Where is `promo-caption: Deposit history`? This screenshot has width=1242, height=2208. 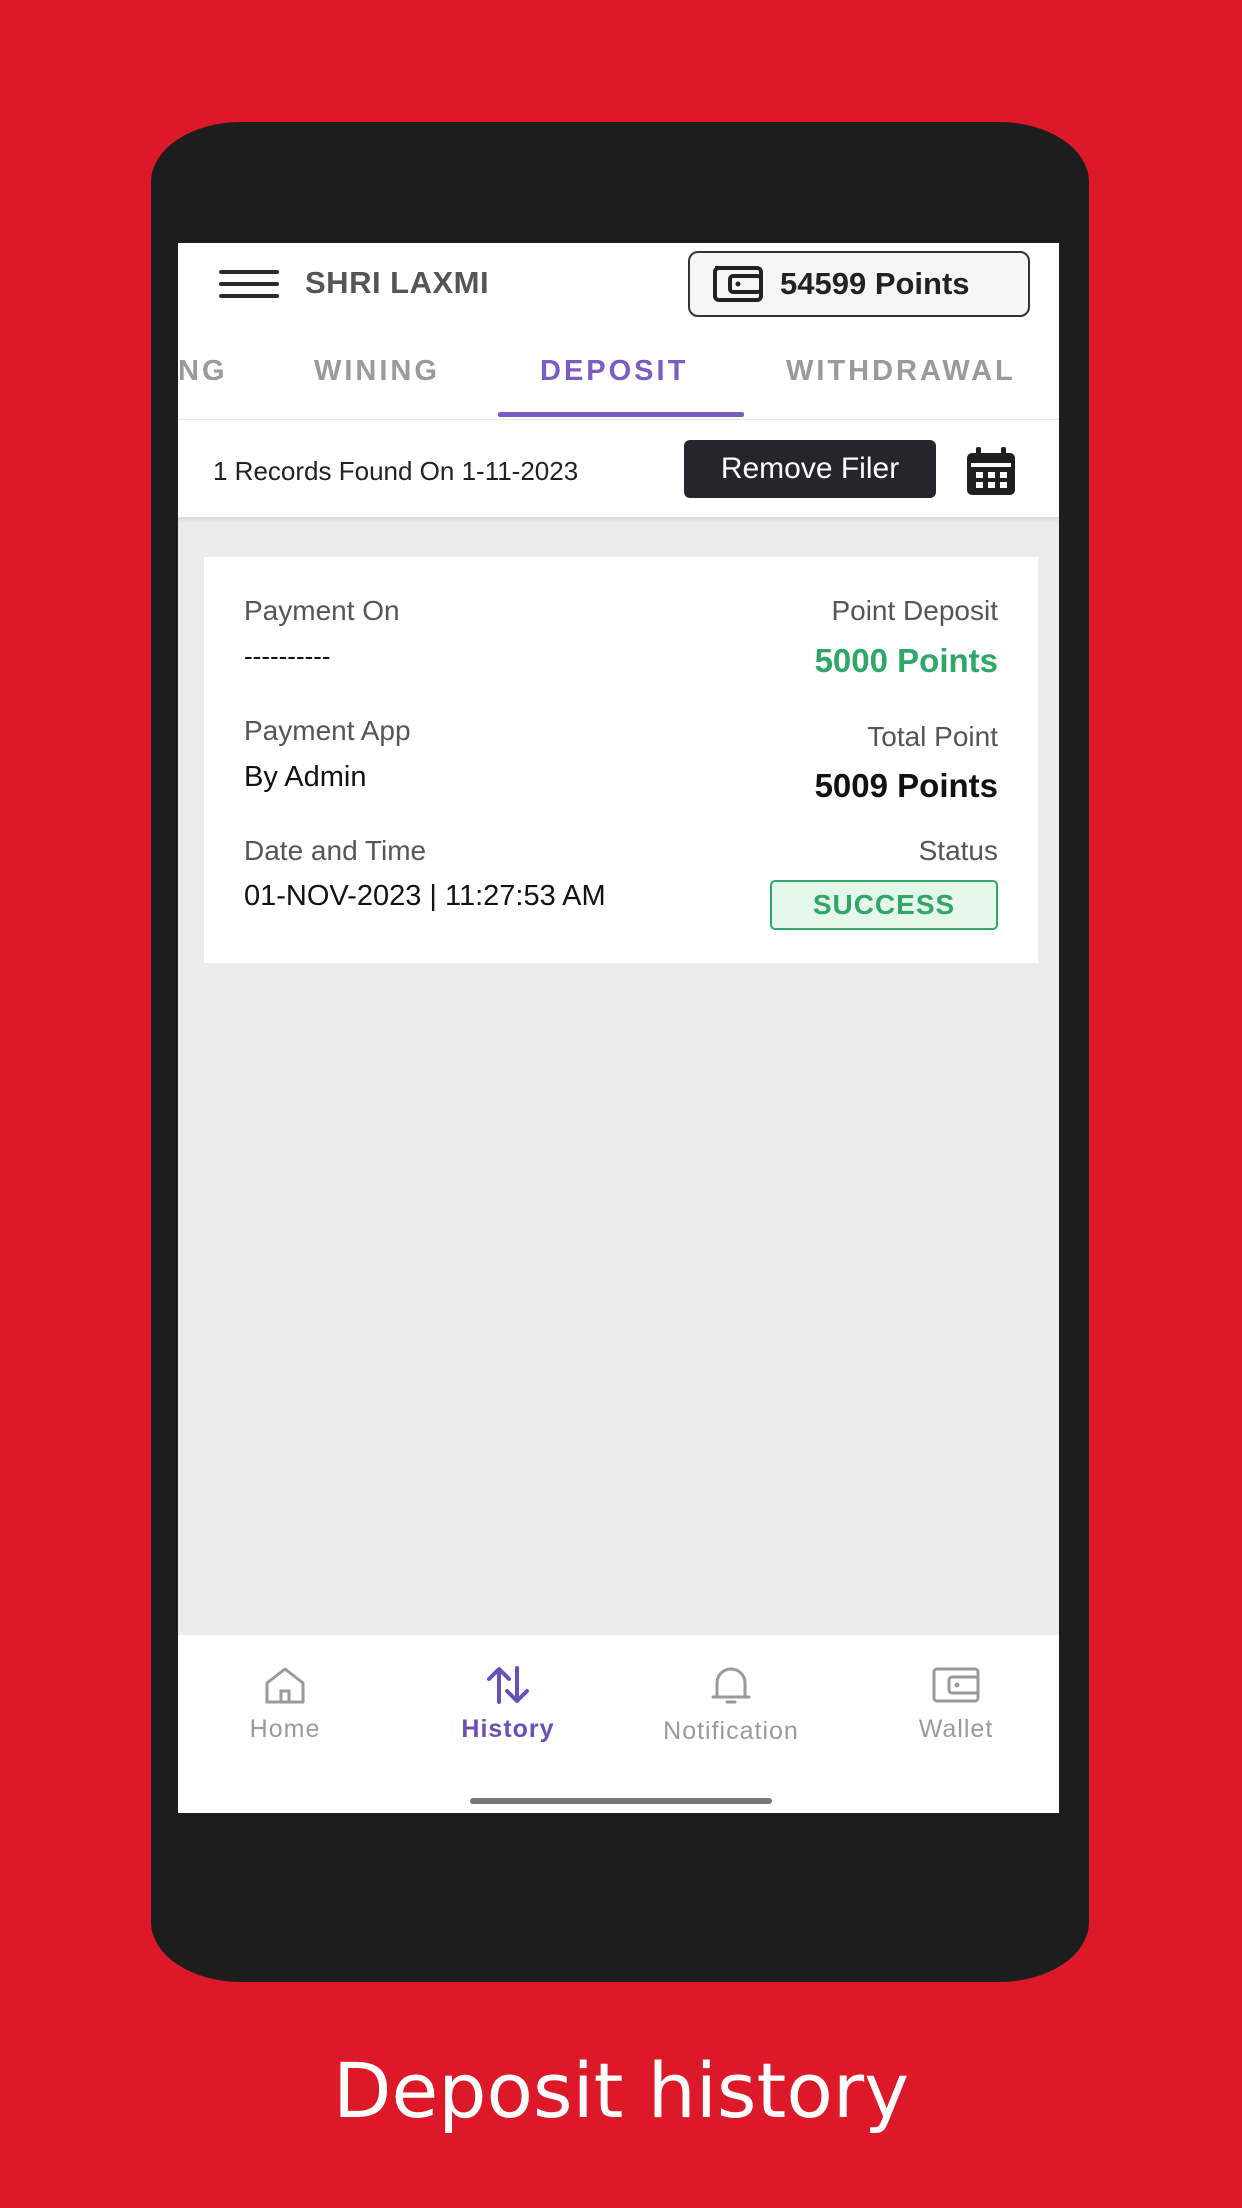
promo-caption: Deposit history is located at coordinates (621, 2090).